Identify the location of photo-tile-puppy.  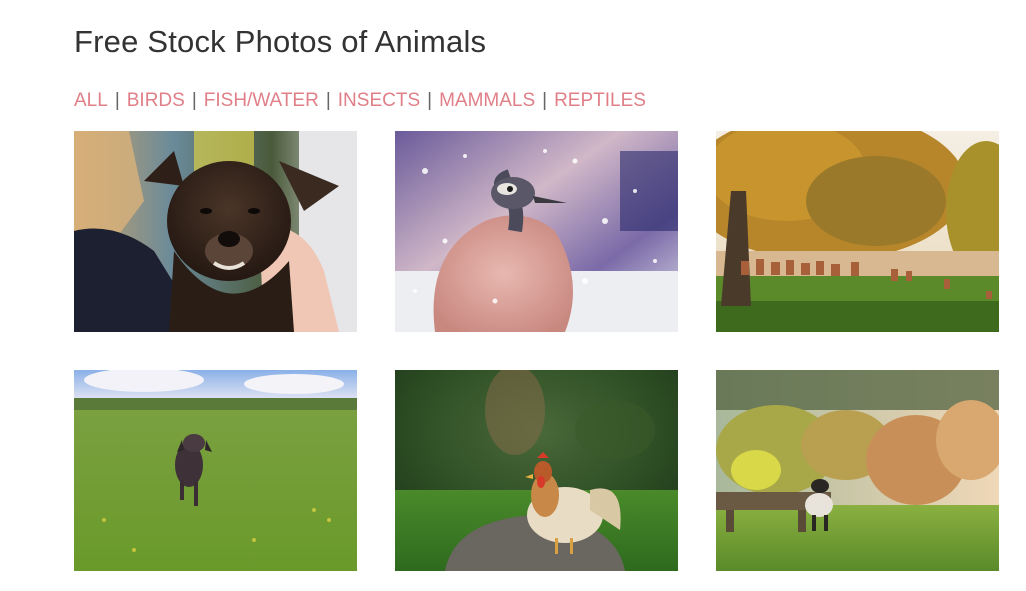
(215, 231).